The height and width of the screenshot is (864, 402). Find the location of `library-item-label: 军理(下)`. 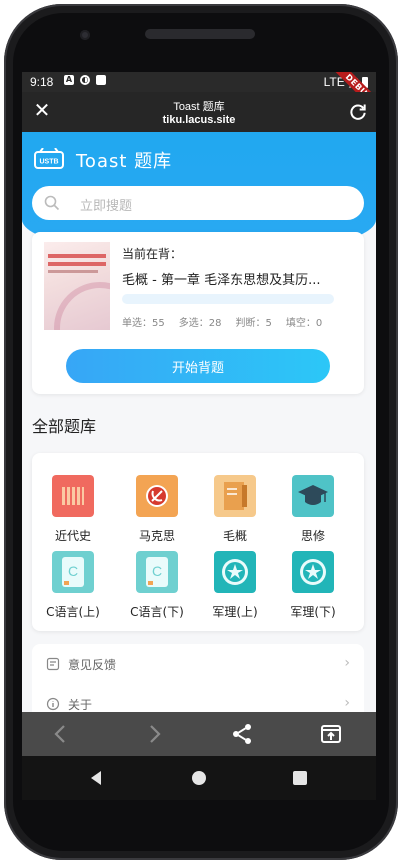

library-item-label: 军理(下) is located at coordinates (313, 612).